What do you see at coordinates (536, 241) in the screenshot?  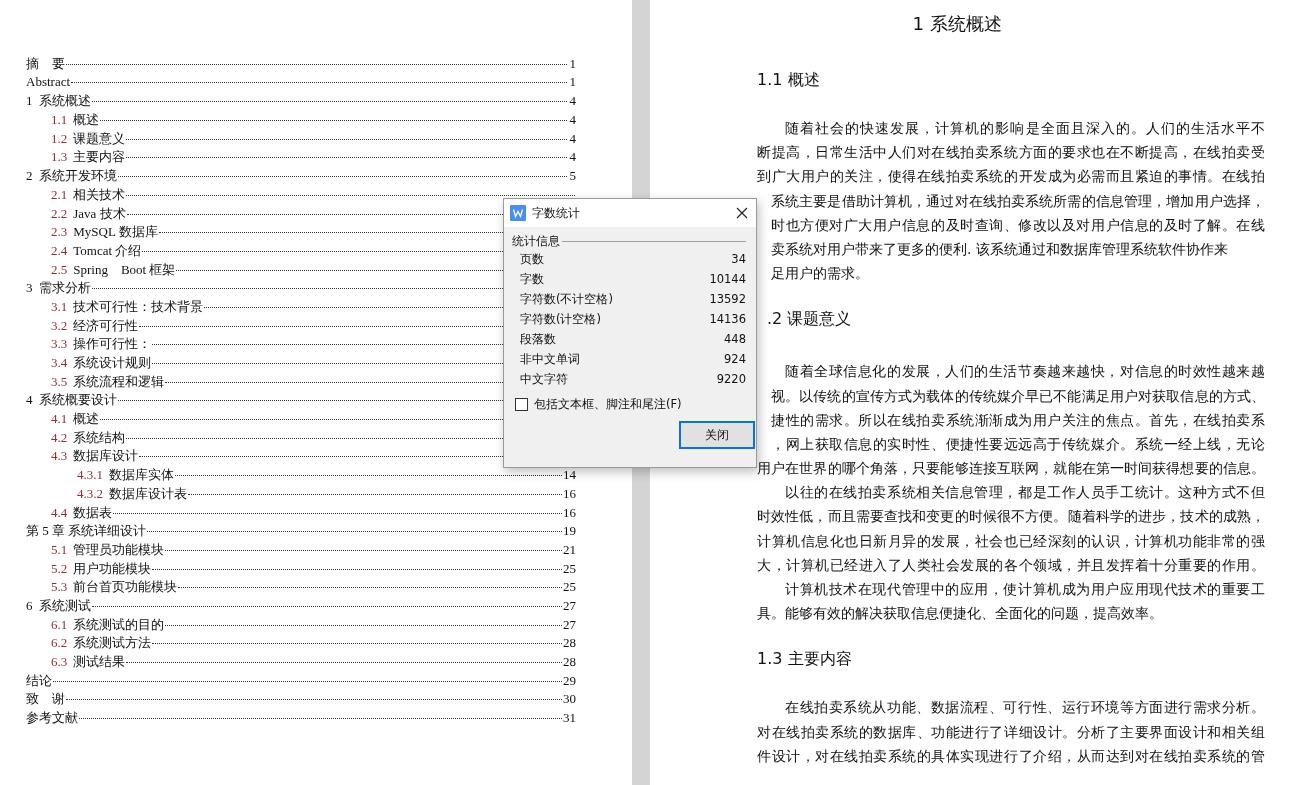 I see `group-label: 统计信息` at bounding box center [536, 241].